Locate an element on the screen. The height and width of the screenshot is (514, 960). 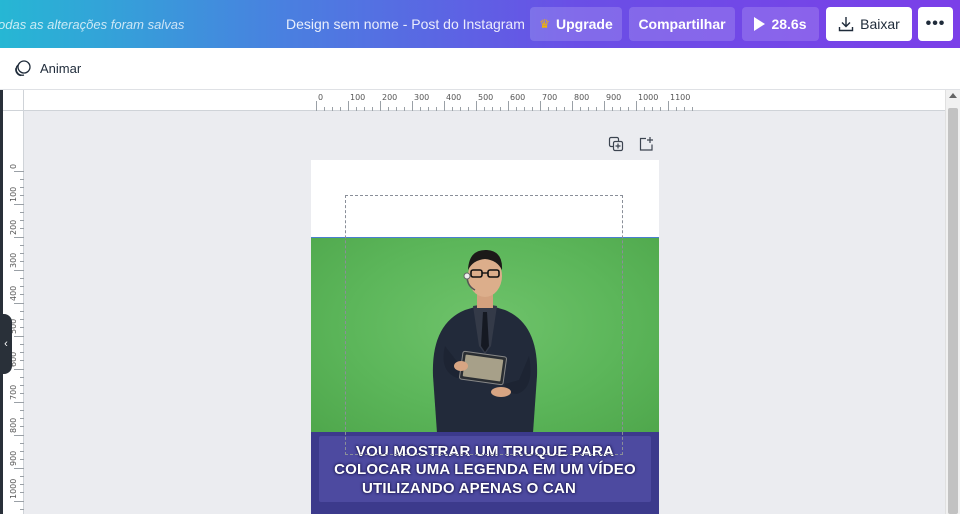
share-label: Compartilhar is located at coordinates (682, 24).